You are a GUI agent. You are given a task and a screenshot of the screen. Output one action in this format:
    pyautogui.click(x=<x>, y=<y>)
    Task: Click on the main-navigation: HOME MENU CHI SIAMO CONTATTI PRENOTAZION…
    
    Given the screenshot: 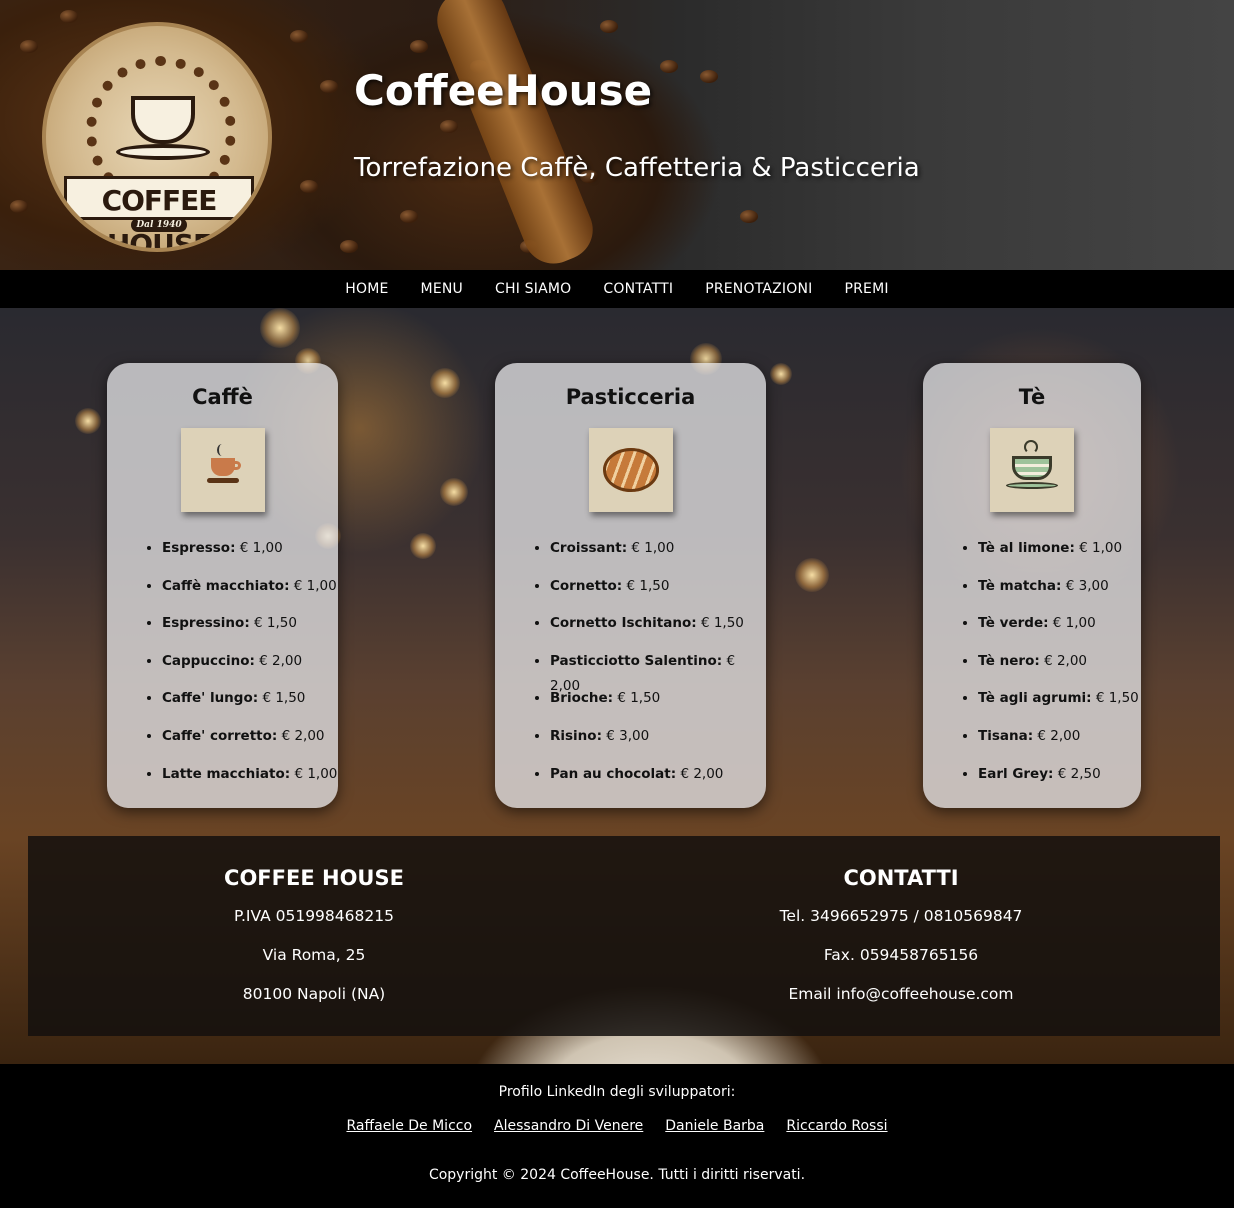 What is the action you would take?
    pyautogui.click(x=617, y=289)
    